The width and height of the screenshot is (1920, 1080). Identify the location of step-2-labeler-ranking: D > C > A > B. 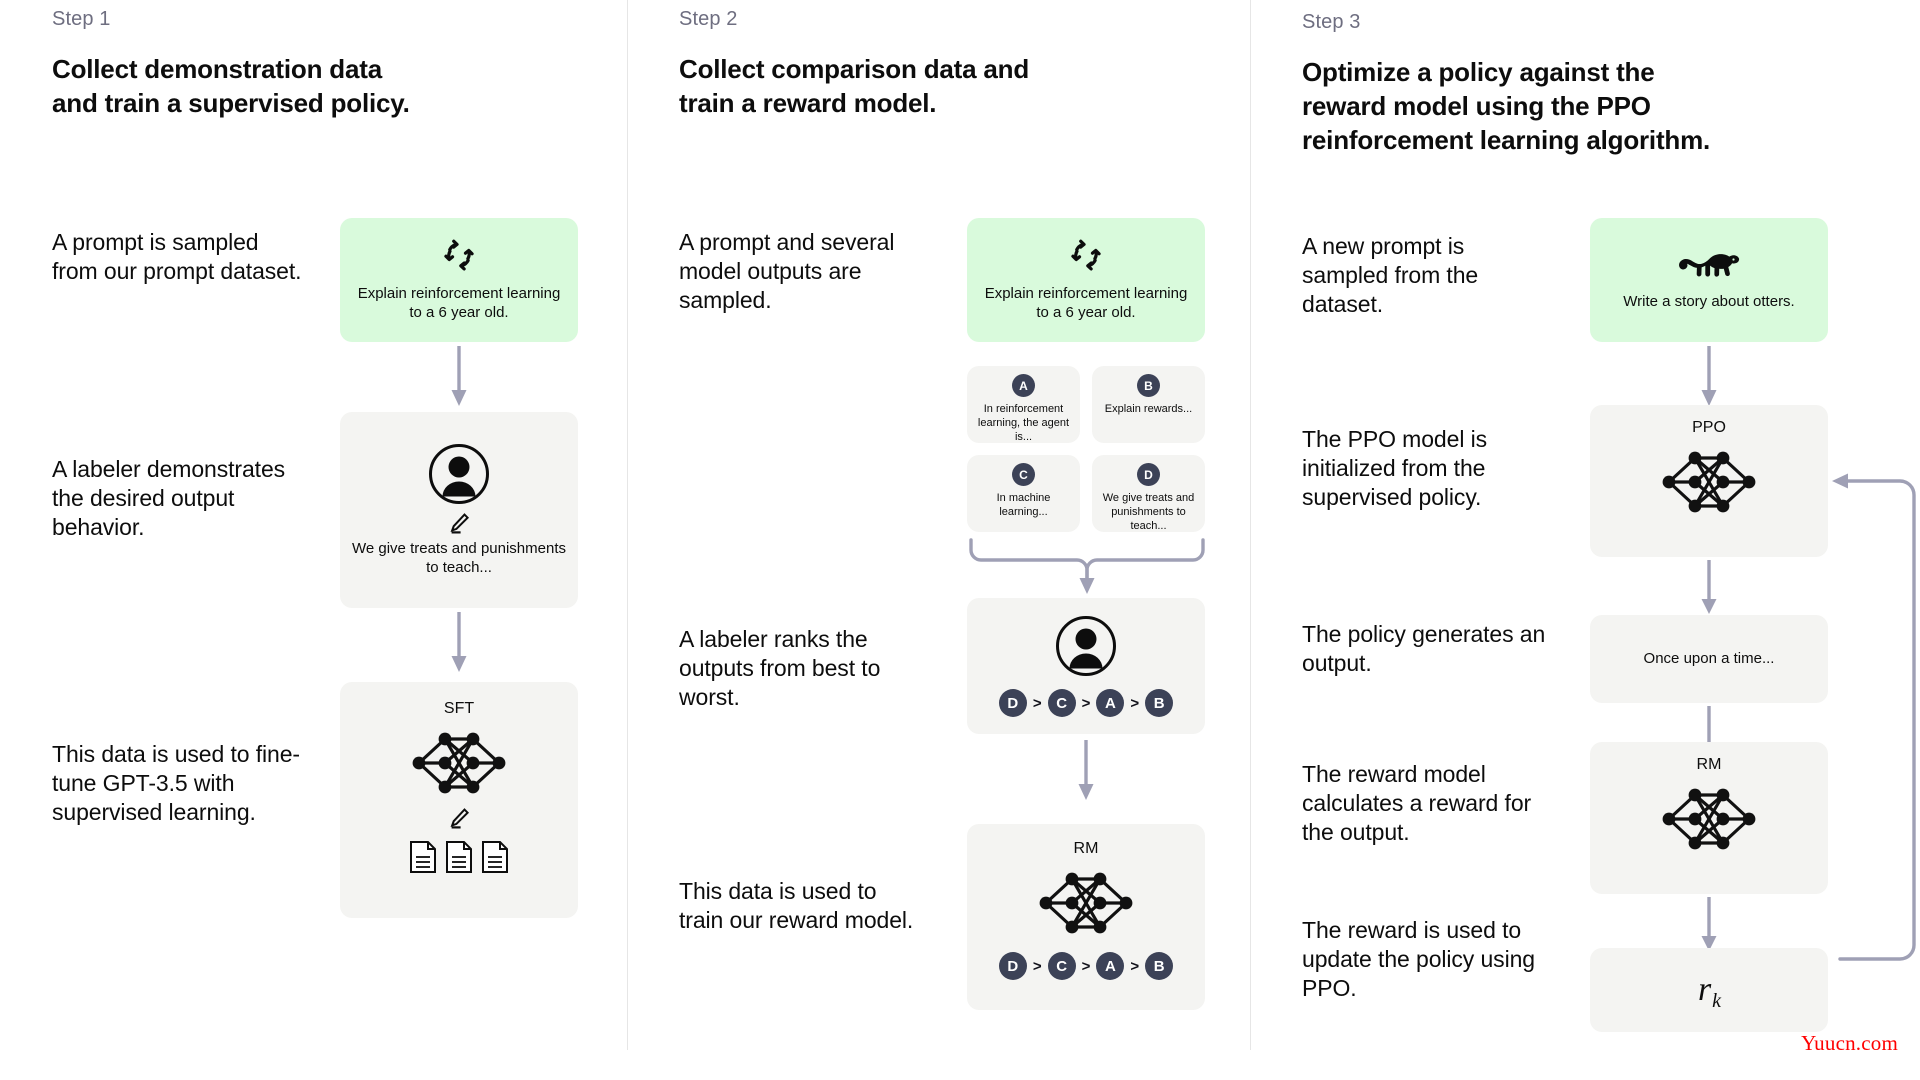
(1086, 703).